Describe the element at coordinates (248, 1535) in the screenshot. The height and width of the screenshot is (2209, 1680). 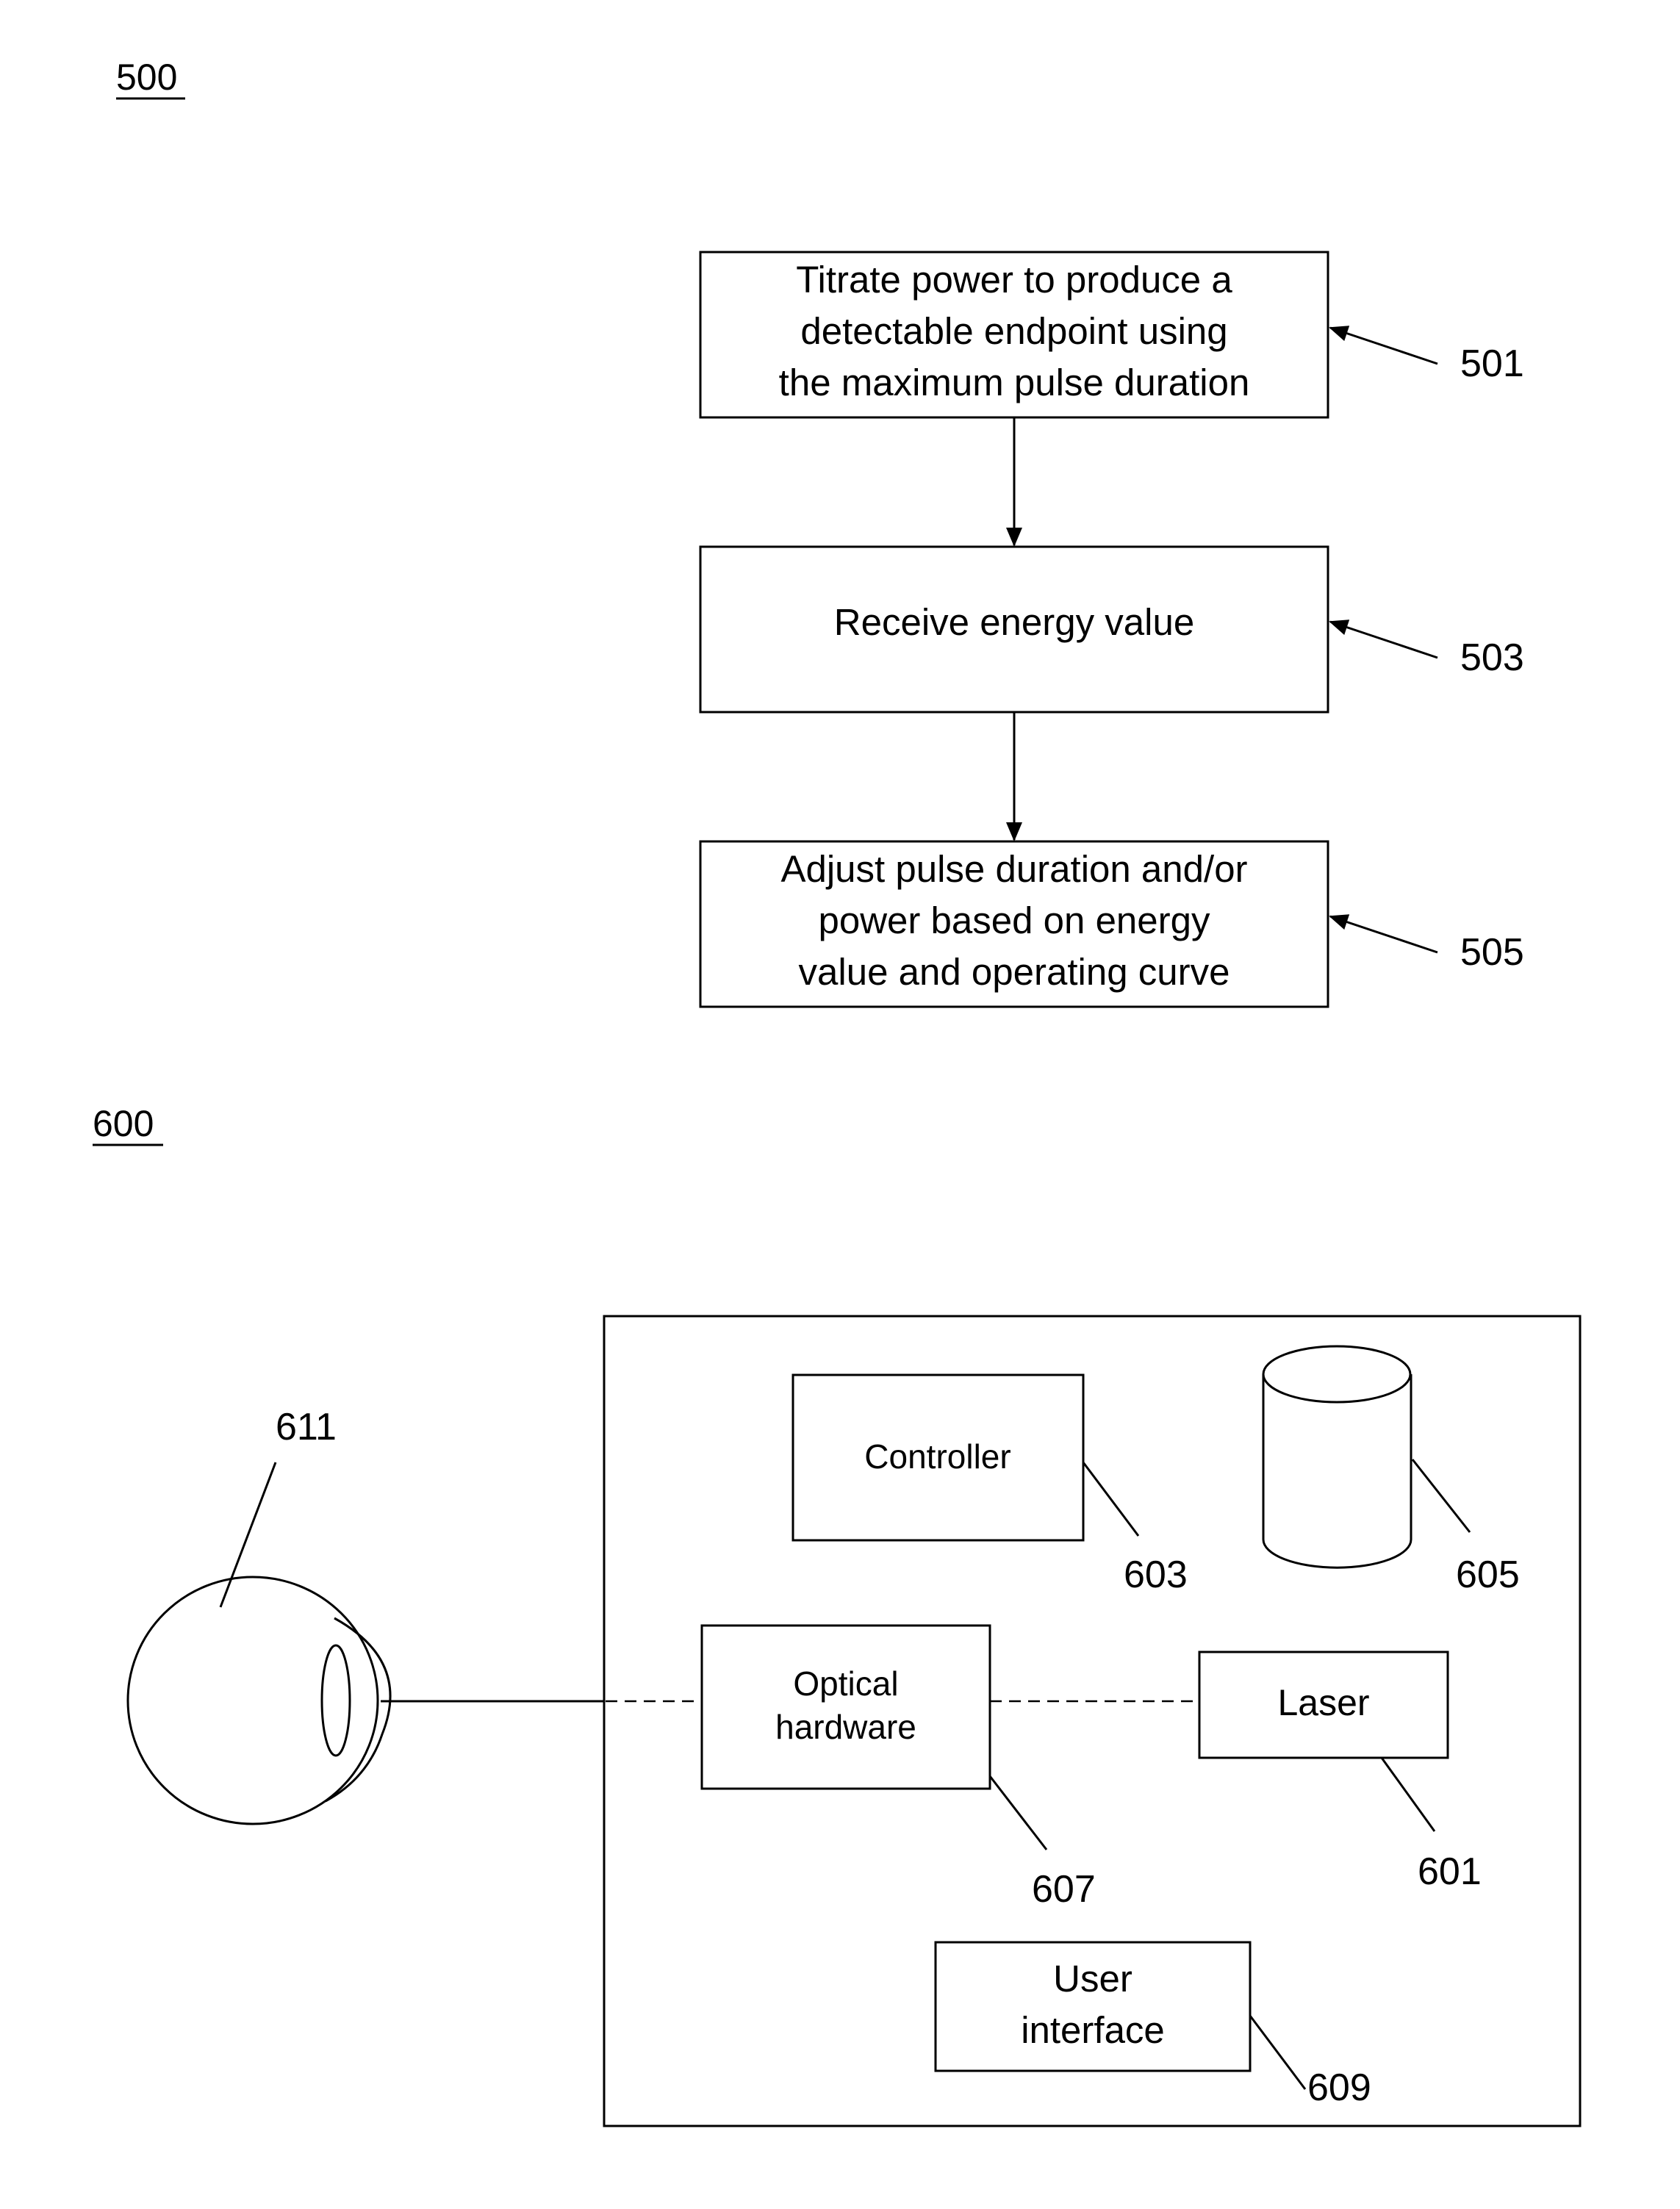
I see `eye-leader-line` at that location.